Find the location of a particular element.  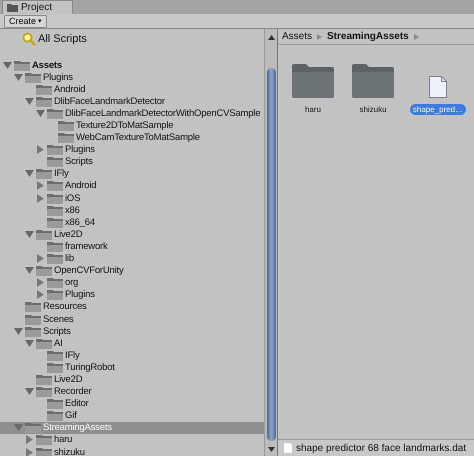

tree-item: Assets is located at coordinates (132, 65).